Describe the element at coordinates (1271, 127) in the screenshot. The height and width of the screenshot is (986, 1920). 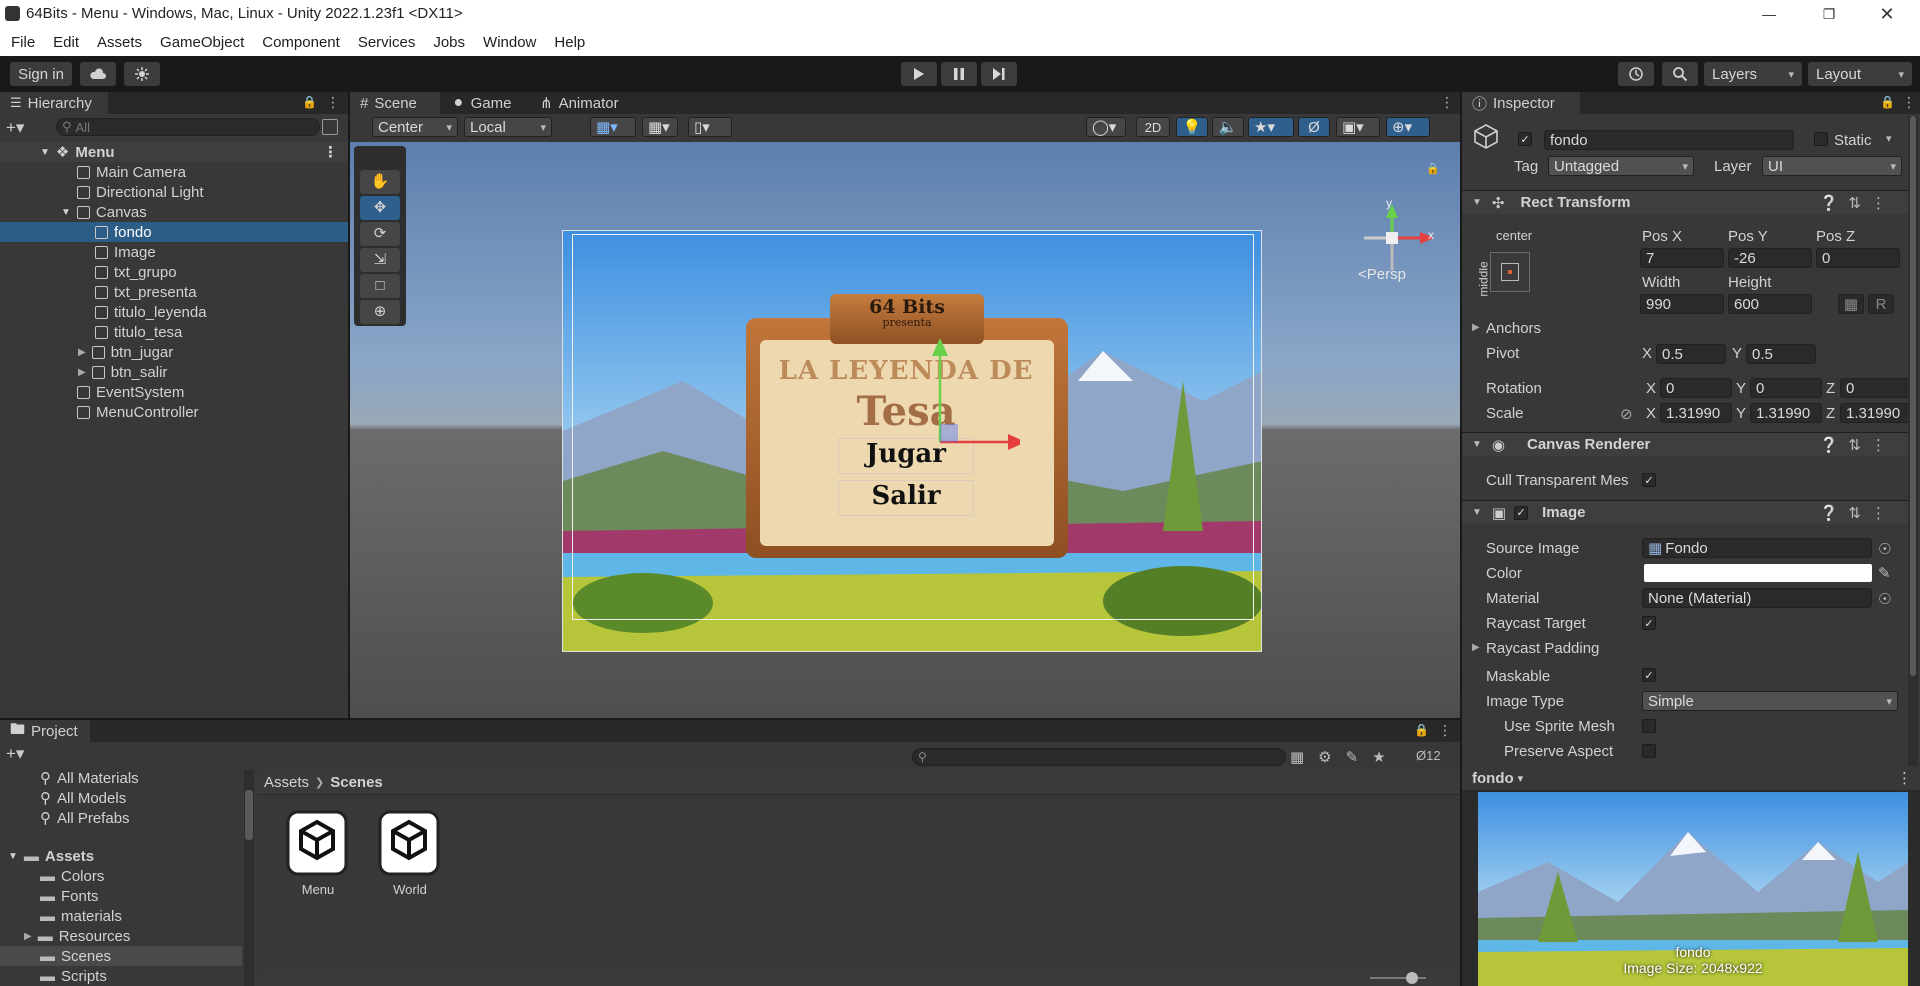
I see `effects-toggle-icon: ★▾` at that location.